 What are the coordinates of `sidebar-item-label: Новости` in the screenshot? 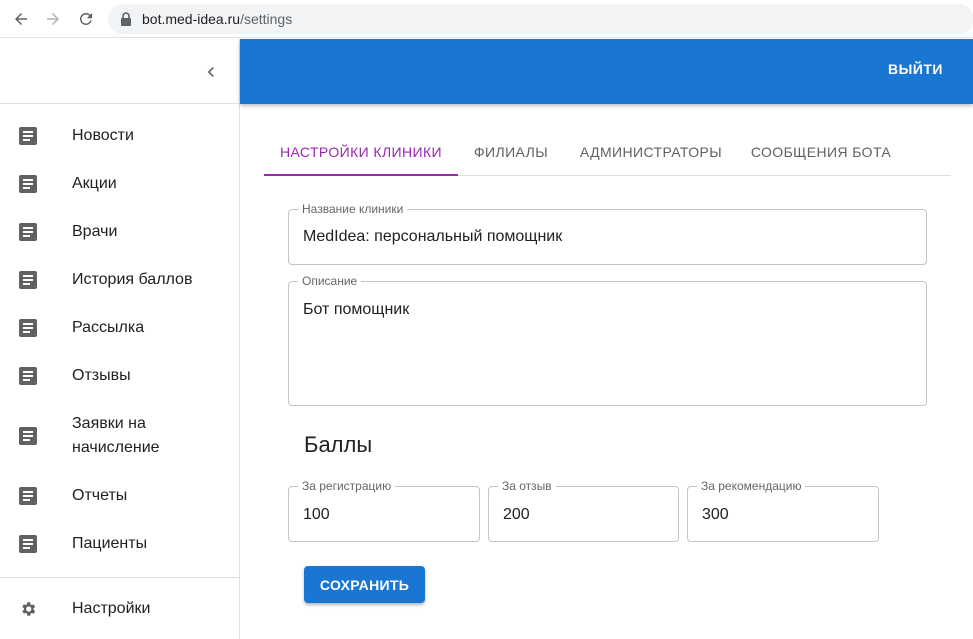 It's located at (103, 135).